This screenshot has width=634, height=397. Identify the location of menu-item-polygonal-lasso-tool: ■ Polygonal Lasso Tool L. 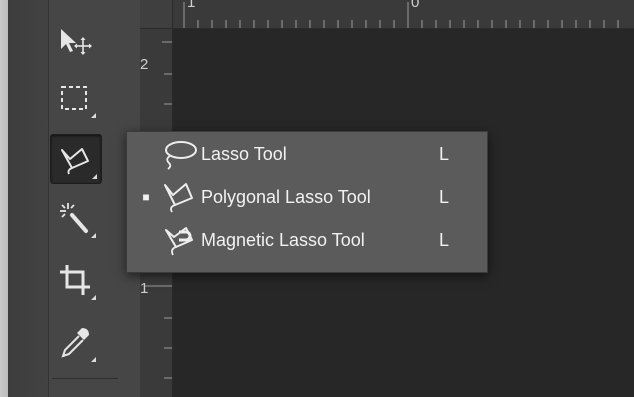
(307, 197).